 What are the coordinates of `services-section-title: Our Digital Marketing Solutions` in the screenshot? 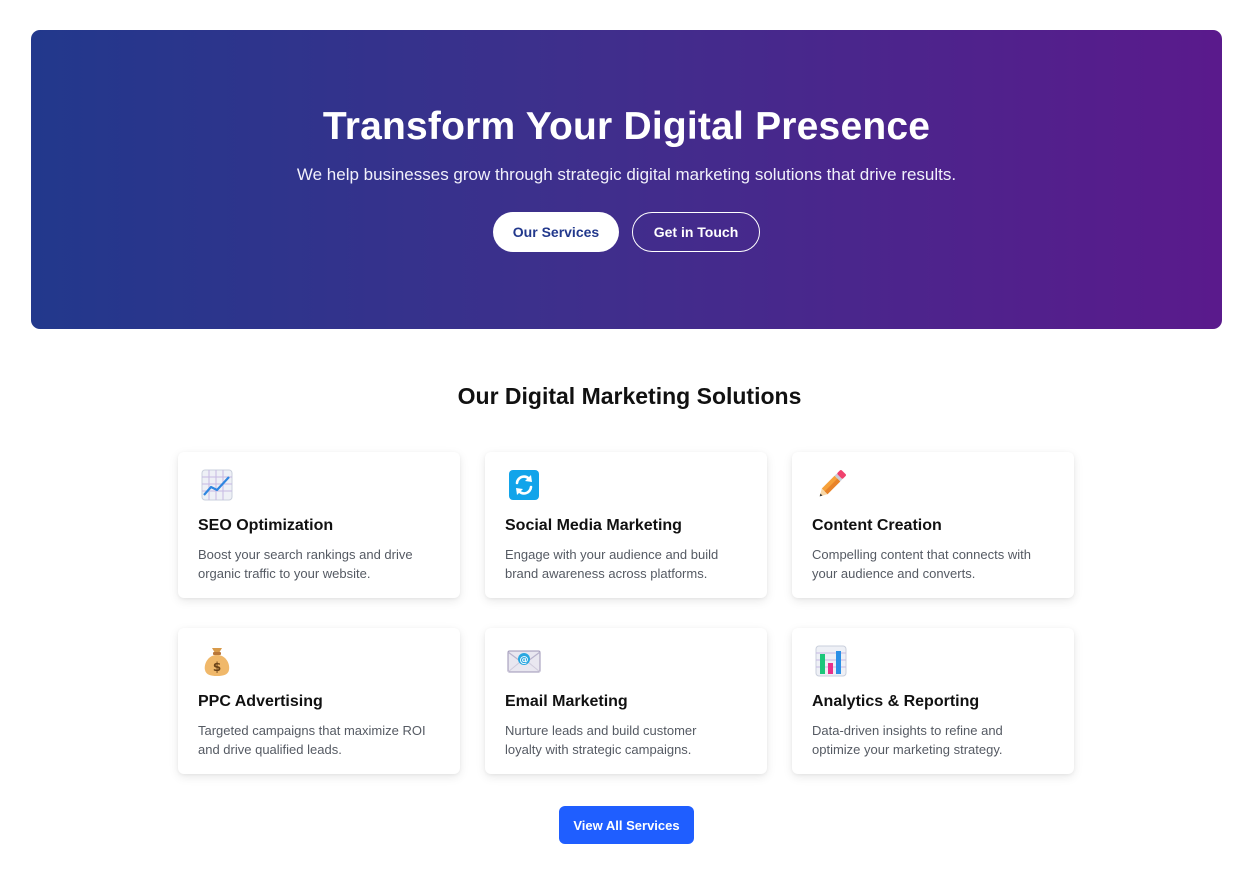 It's located at (629, 396).